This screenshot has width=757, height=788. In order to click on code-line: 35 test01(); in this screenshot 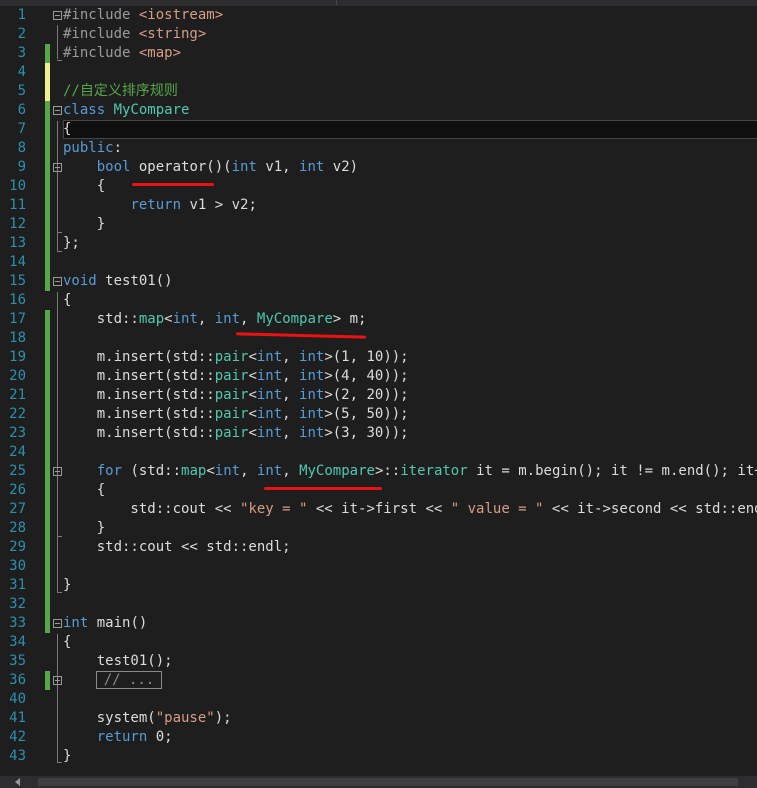, I will do `click(378, 661)`.